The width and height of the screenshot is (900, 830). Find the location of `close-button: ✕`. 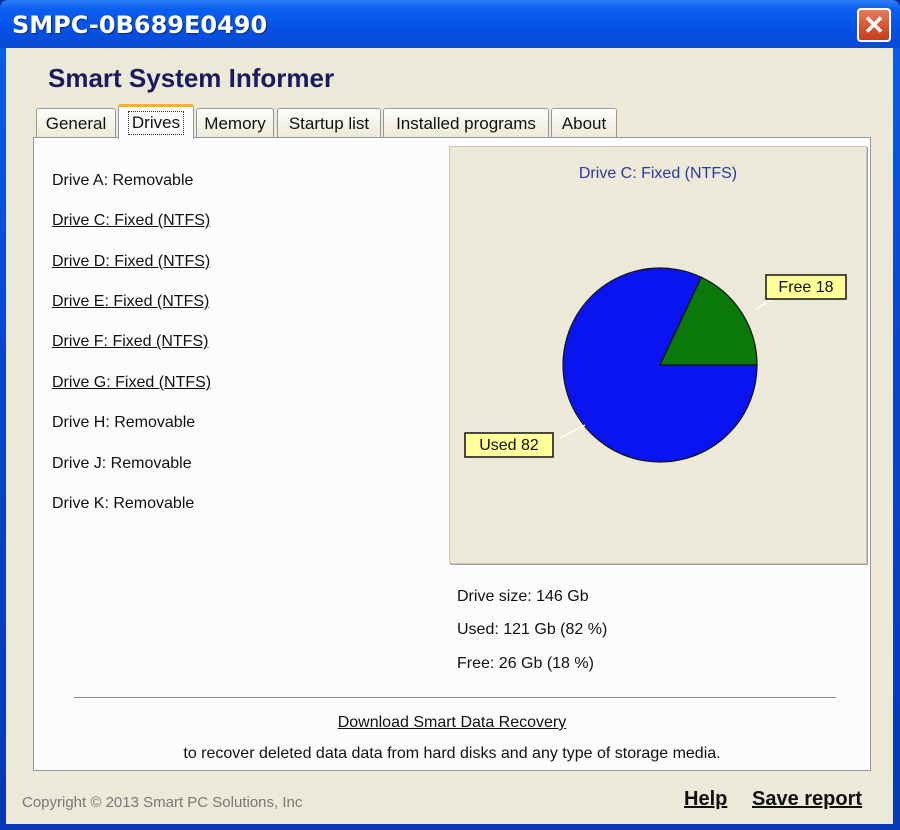

close-button: ✕ is located at coordinates (874, 25).